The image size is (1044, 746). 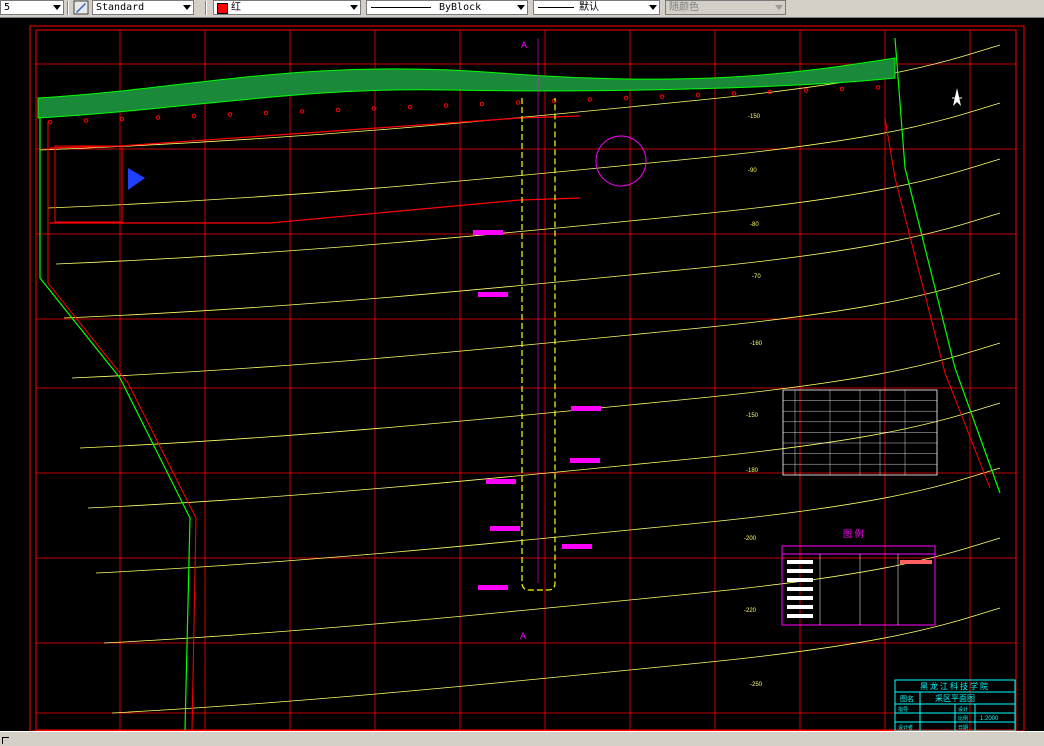 What do you see at coordinates (7, 7) in the screenshot?
I see `layer-combo-value: 5` at bounding box center [7, 7].